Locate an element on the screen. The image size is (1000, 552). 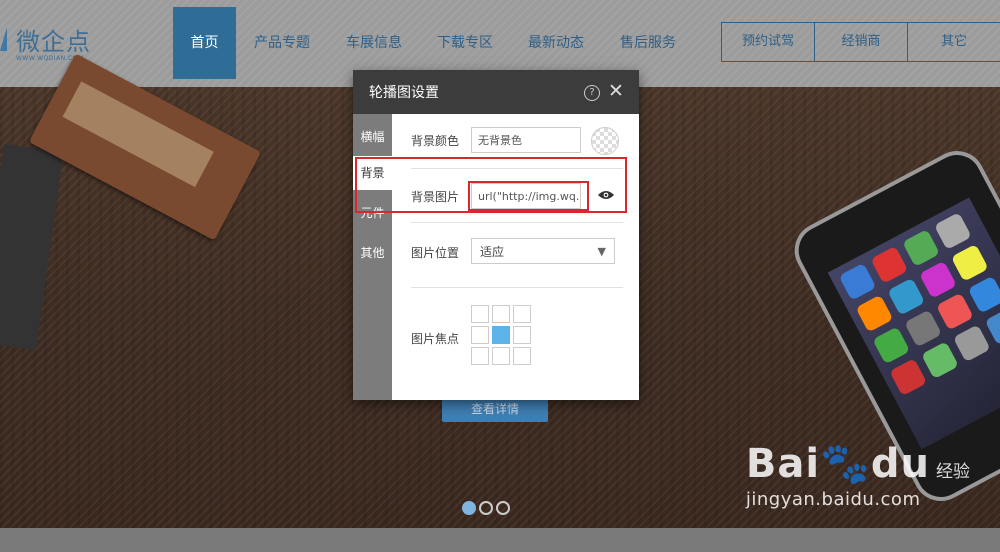
slide-indicators is located at coordinates (487, 510).